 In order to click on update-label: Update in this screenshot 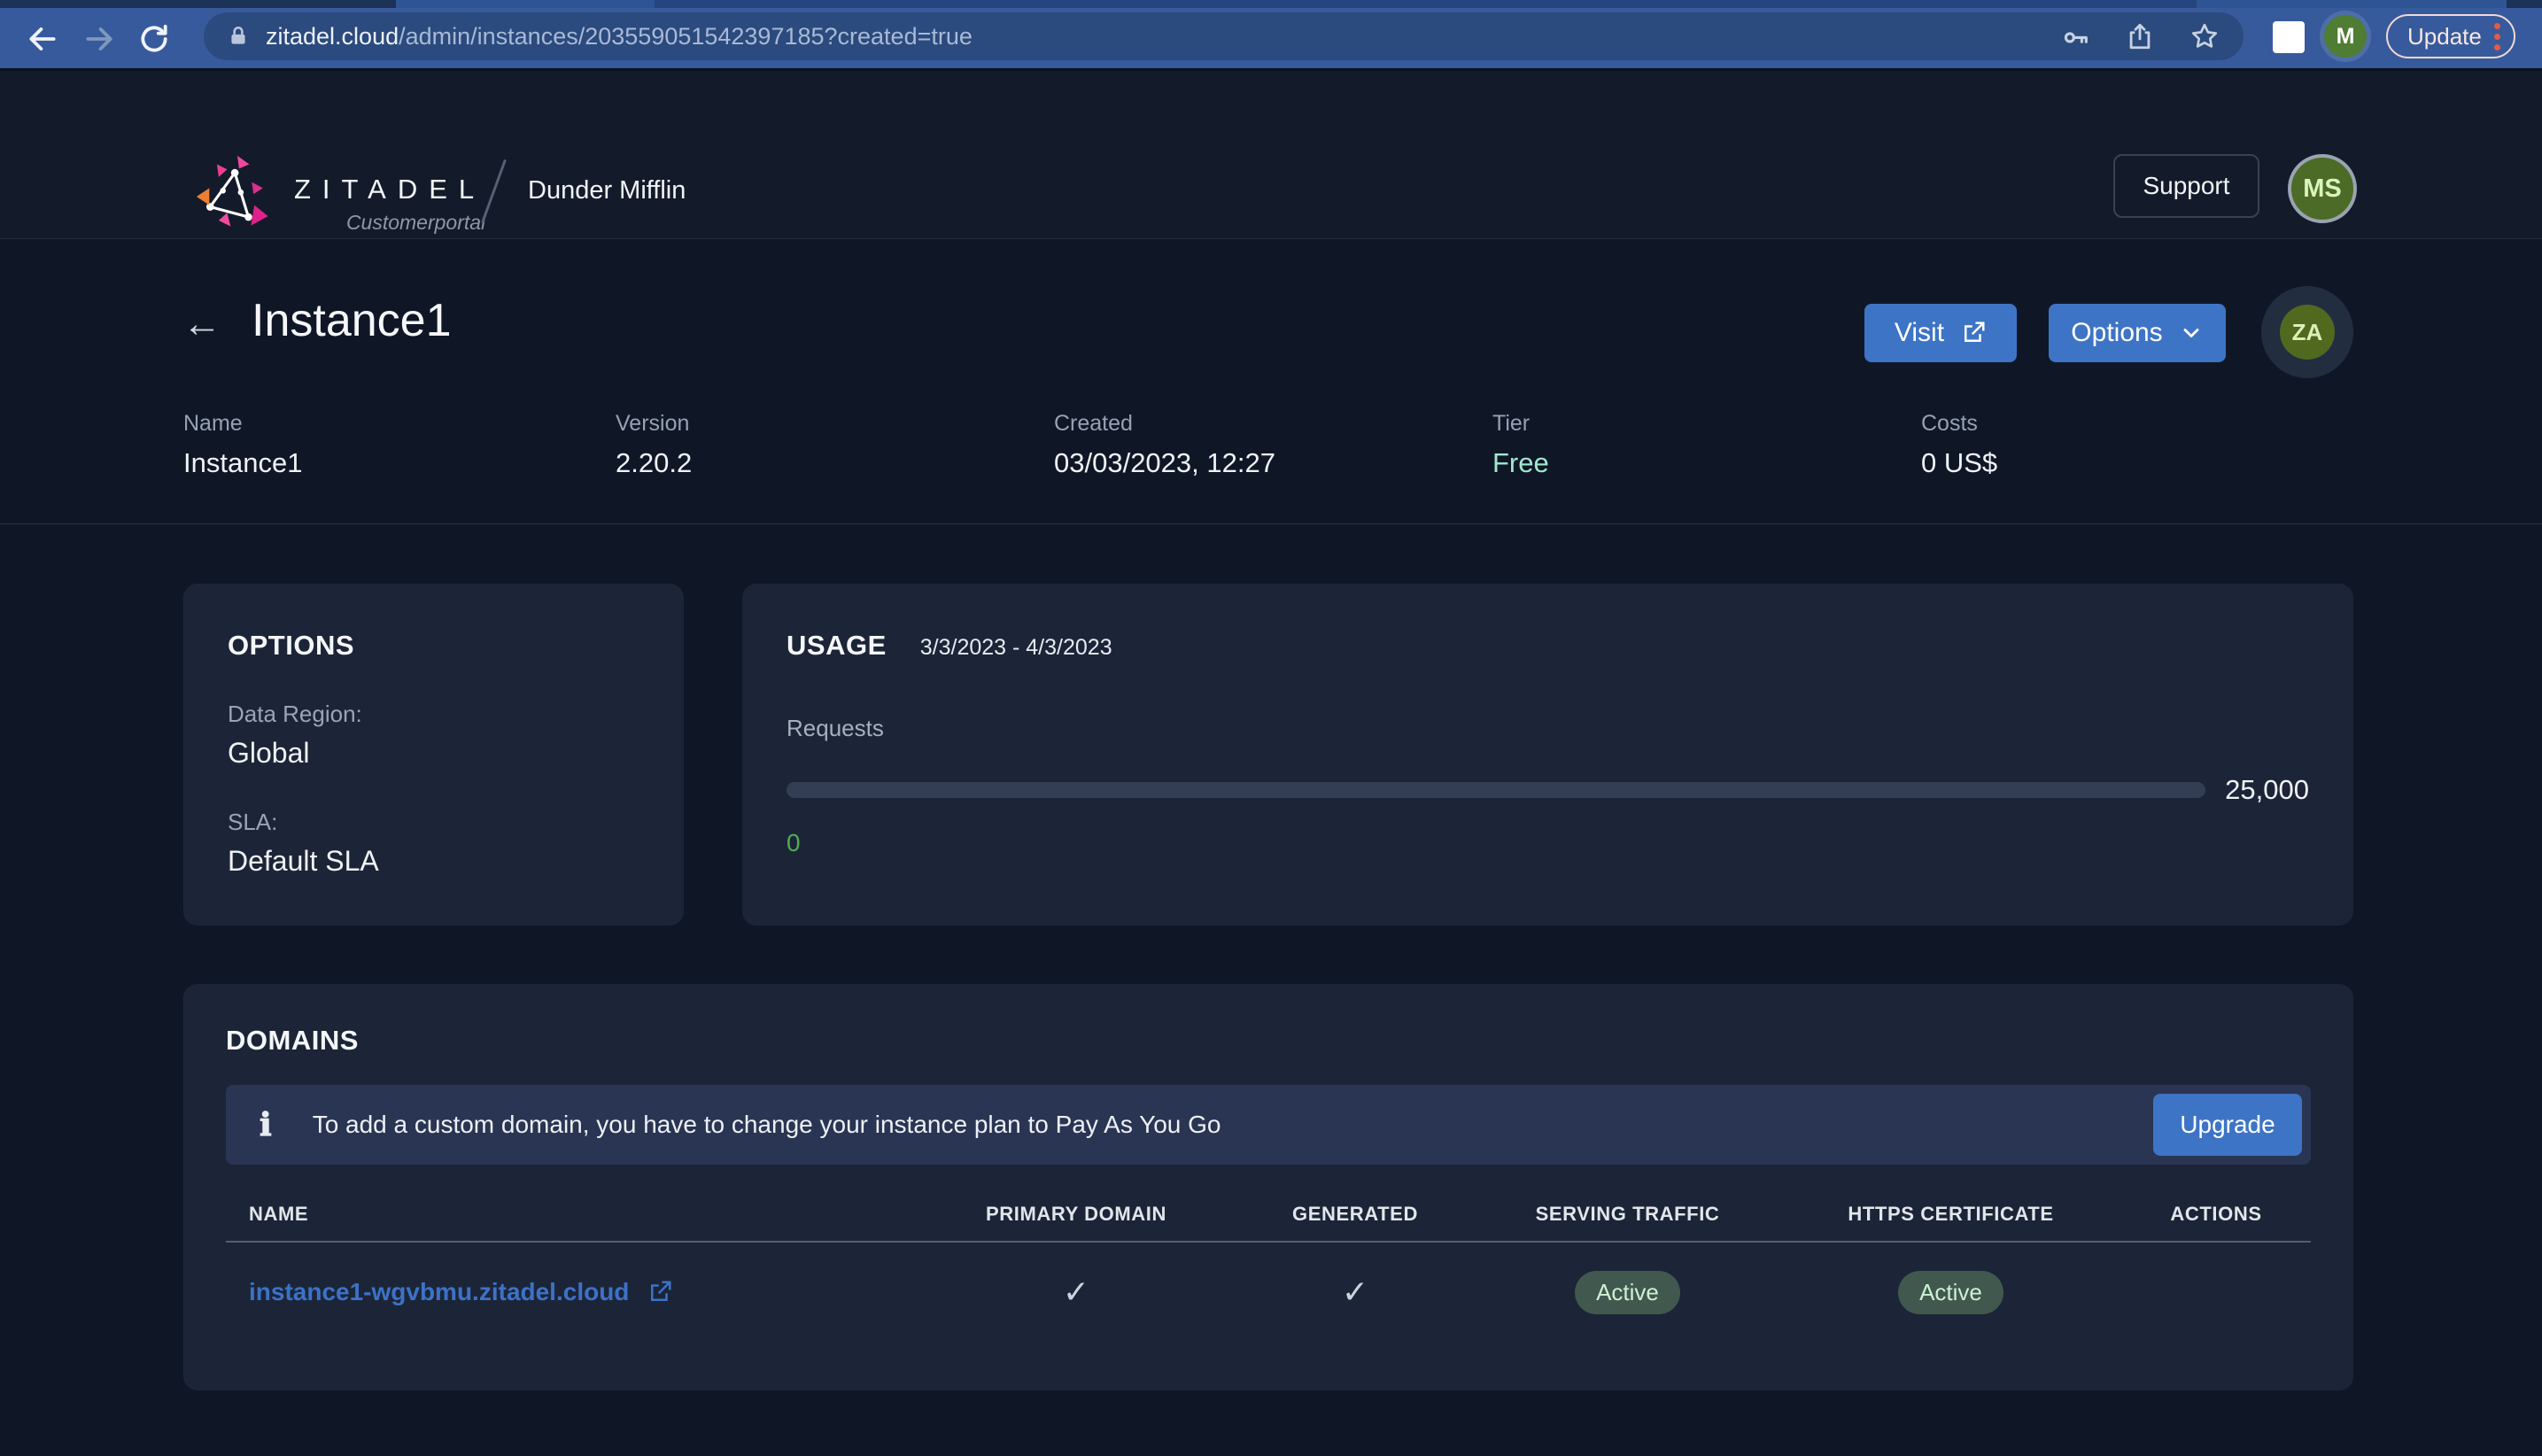, I will do `click(2444, 36)`.